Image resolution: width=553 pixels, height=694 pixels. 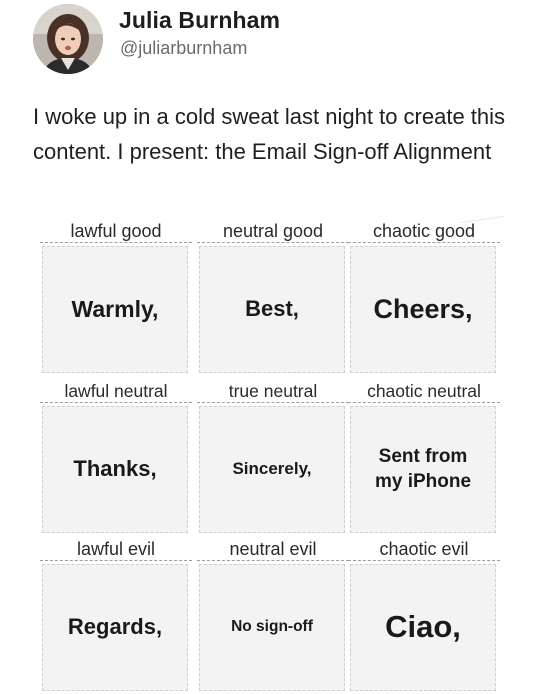 What do you see at coordinates (273, 391) in the screenshot?
I see `alignment-label: true neutral` at bounding box center [273, 391].